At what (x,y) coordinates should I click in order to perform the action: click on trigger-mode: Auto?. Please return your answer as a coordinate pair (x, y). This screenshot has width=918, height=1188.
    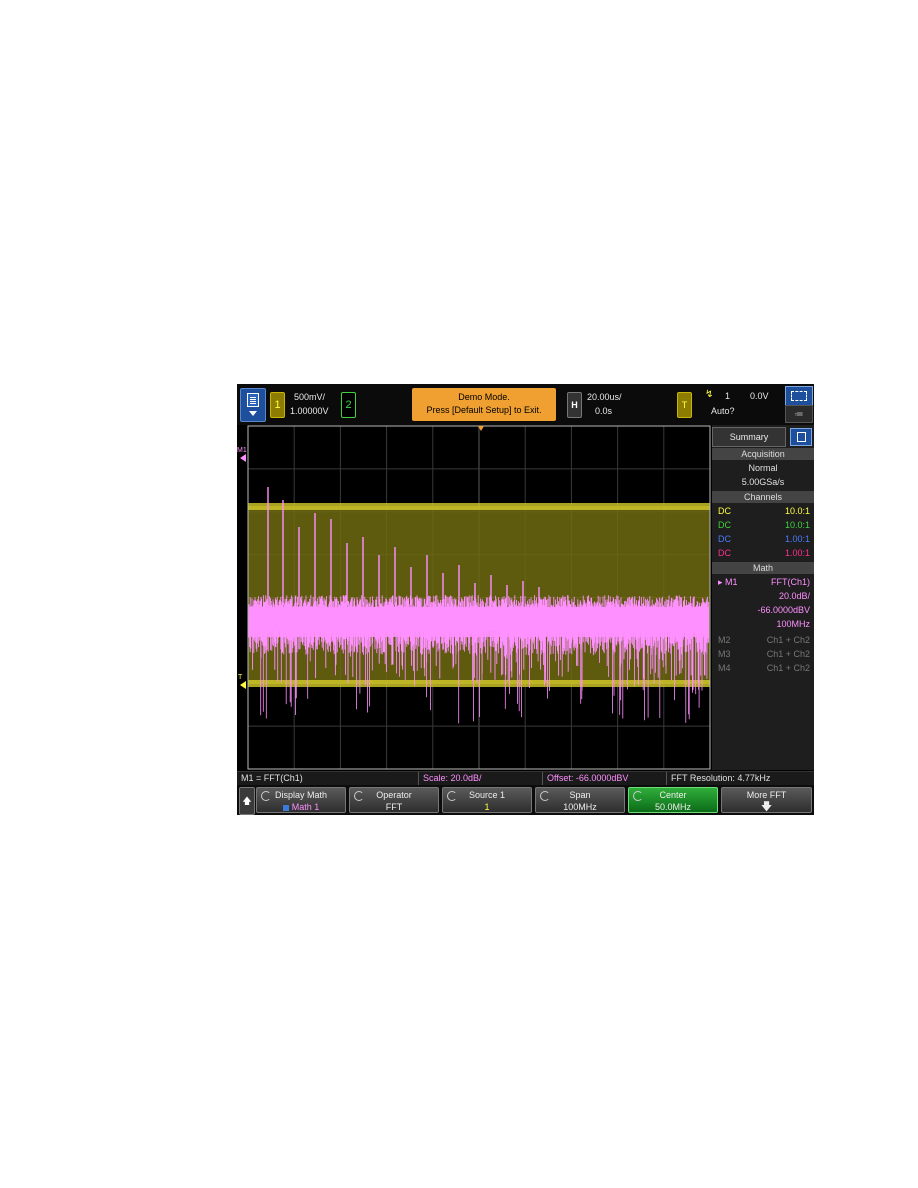
    Looking at the image, I should click on (723, 411).